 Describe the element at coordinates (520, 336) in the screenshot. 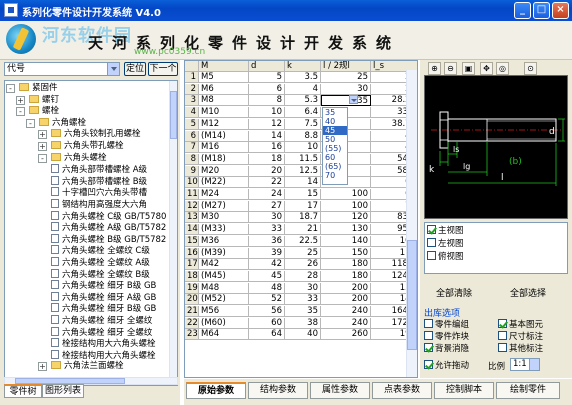

I see `option-dimensions: 尺寸标注` at that location.